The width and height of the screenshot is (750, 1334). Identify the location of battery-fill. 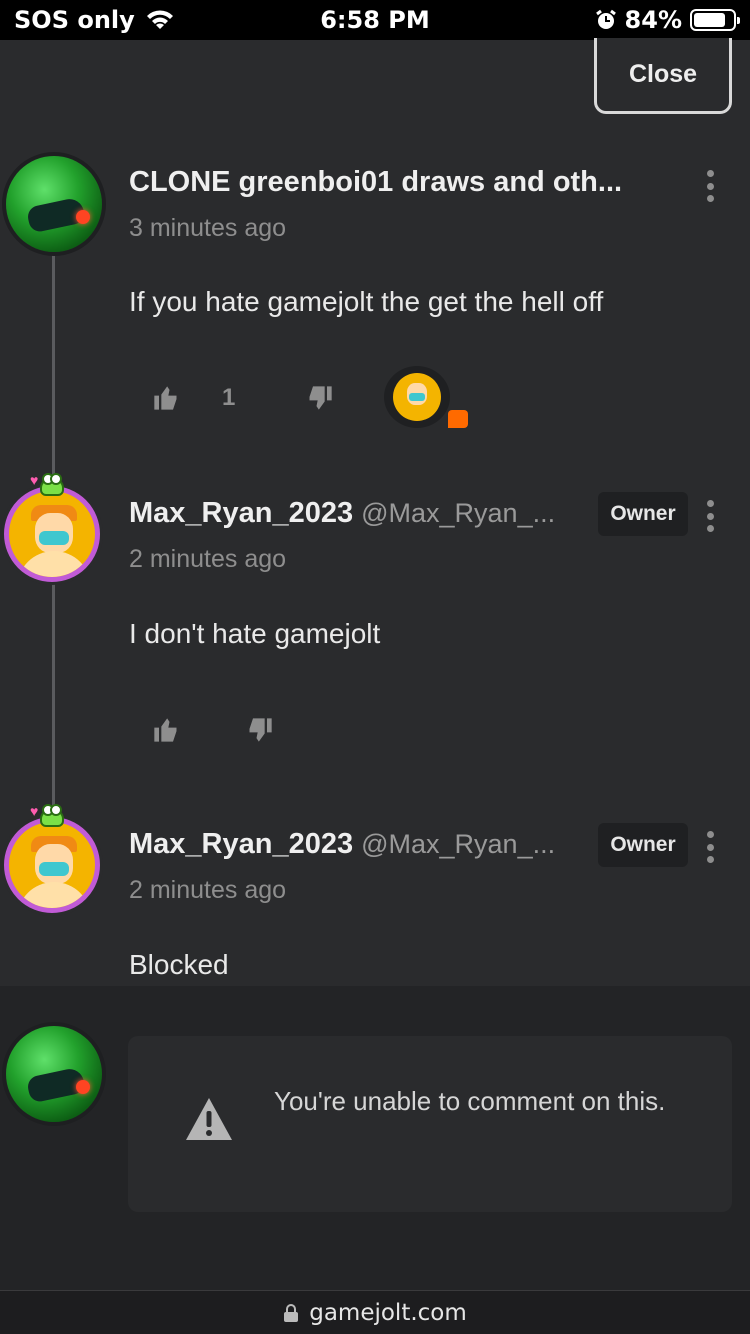
(710, 20).